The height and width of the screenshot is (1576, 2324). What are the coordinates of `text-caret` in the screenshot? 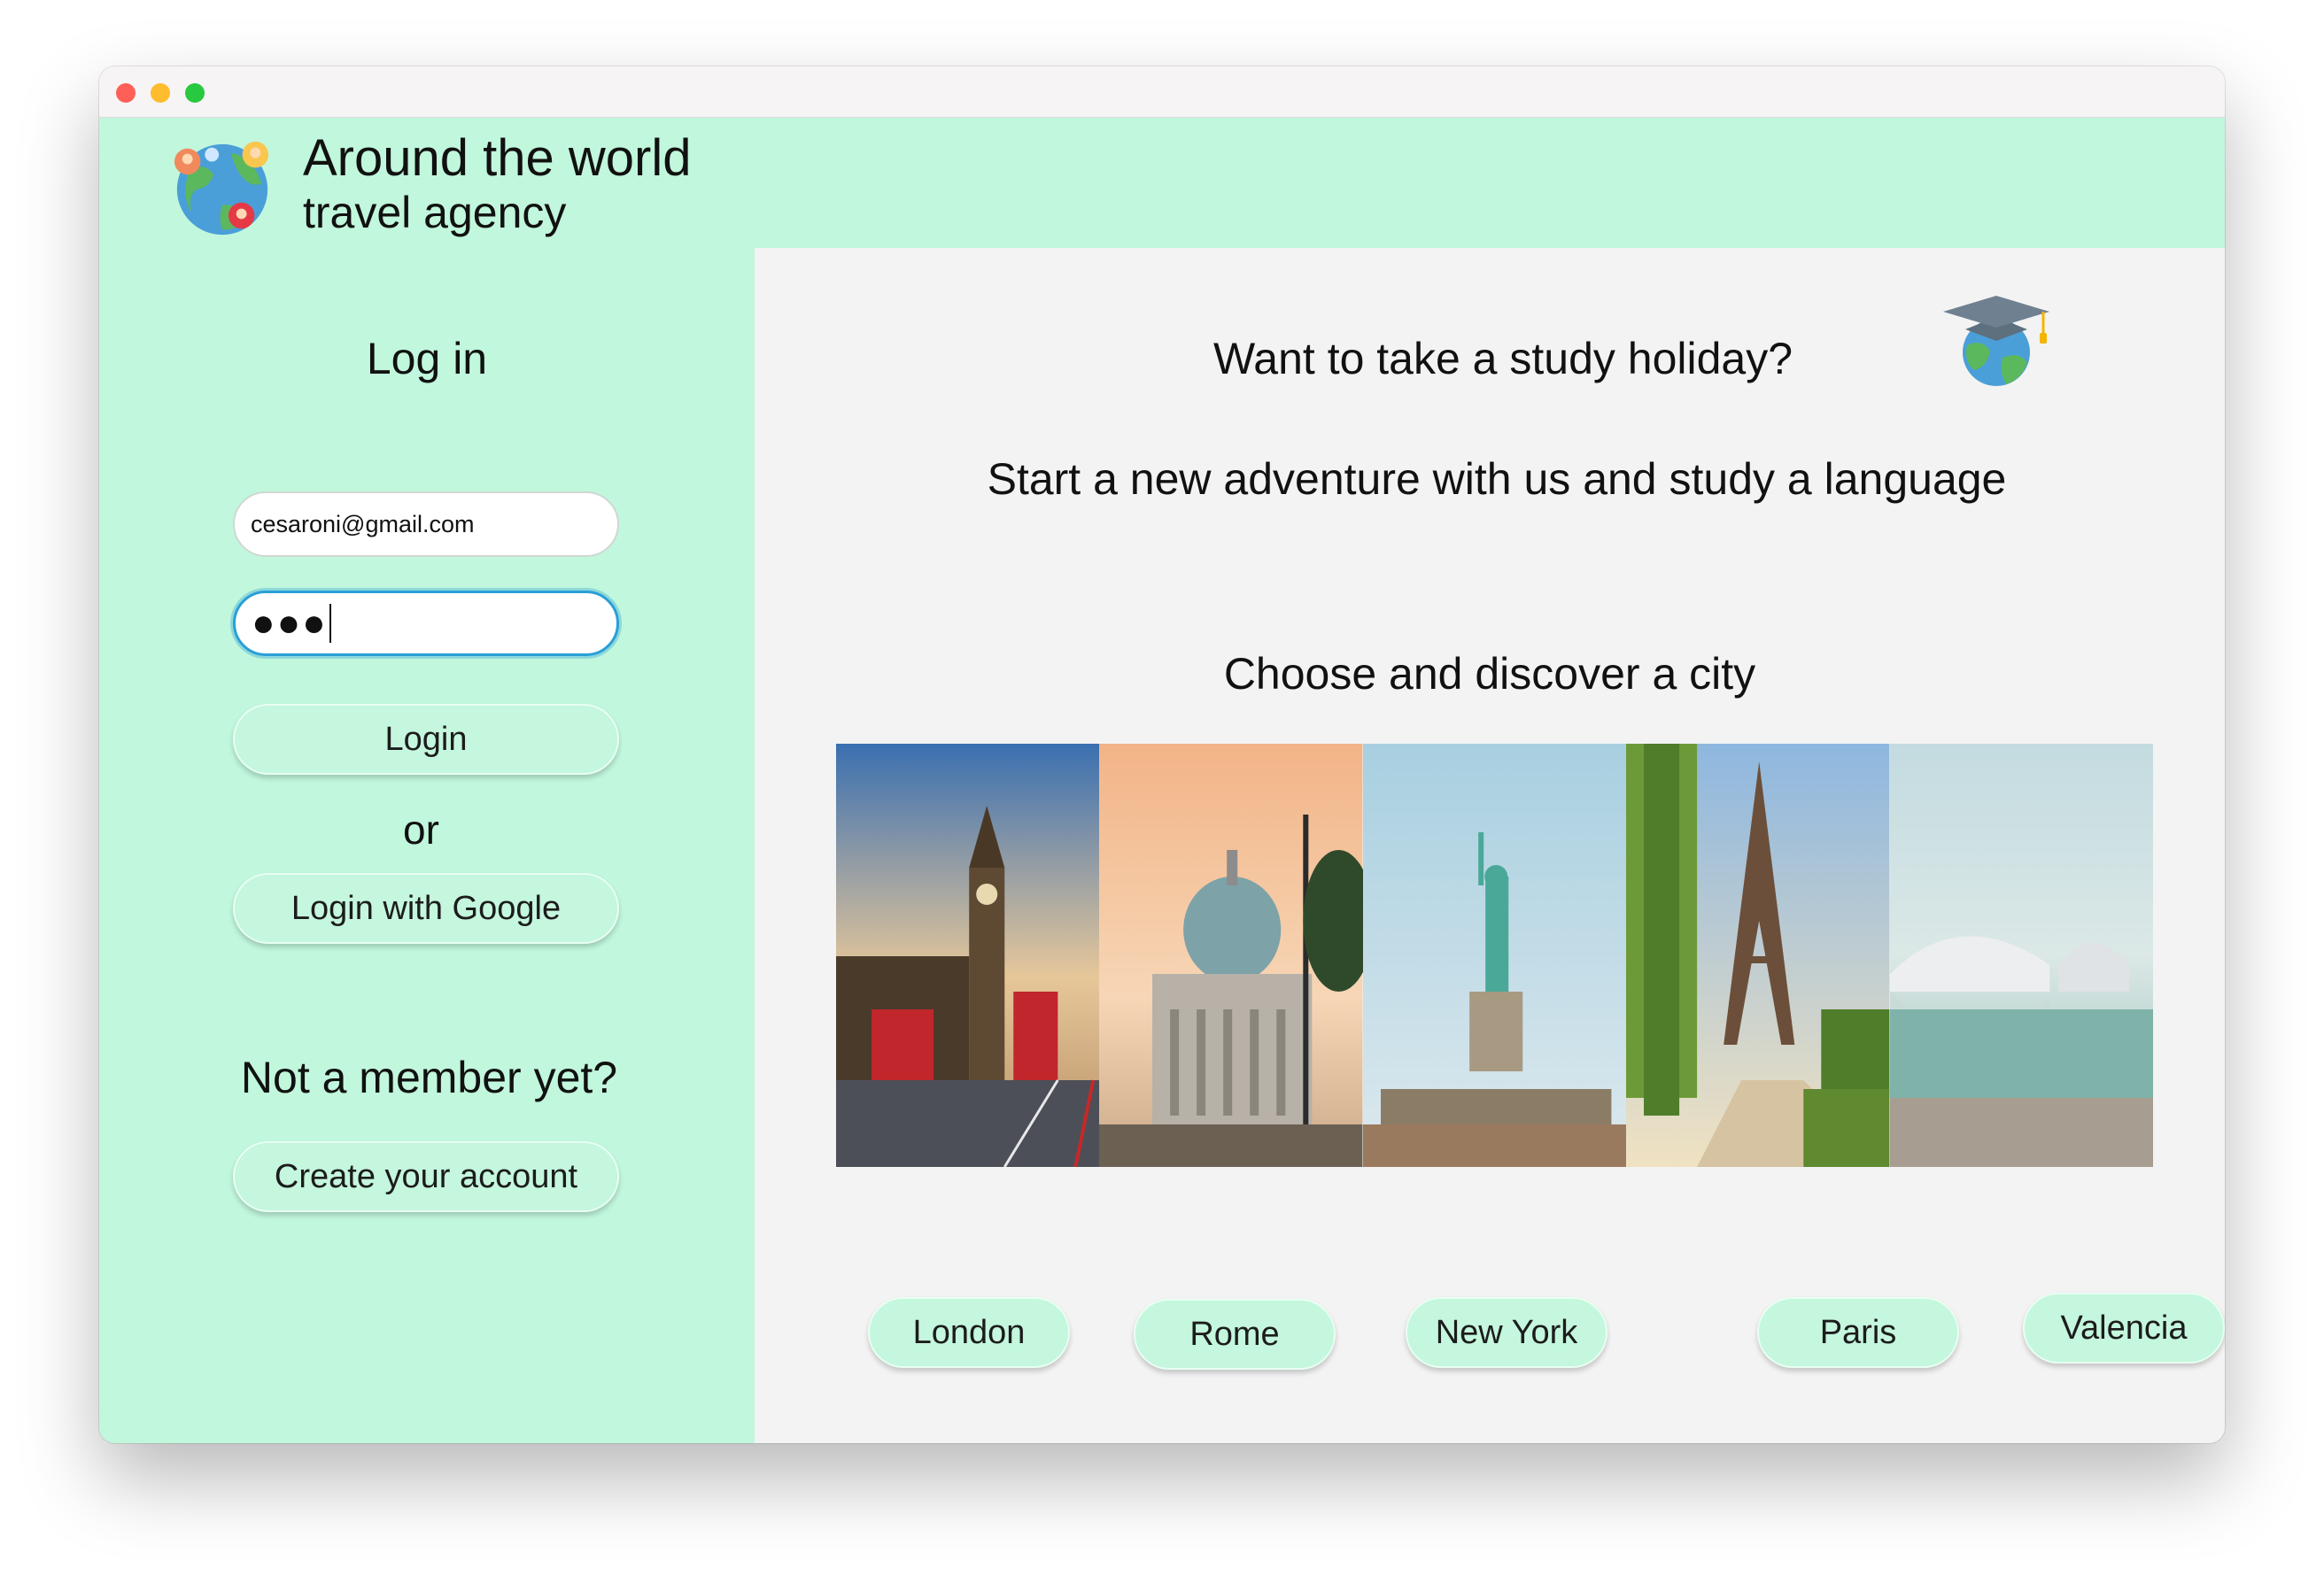 It's located at (330, 623).